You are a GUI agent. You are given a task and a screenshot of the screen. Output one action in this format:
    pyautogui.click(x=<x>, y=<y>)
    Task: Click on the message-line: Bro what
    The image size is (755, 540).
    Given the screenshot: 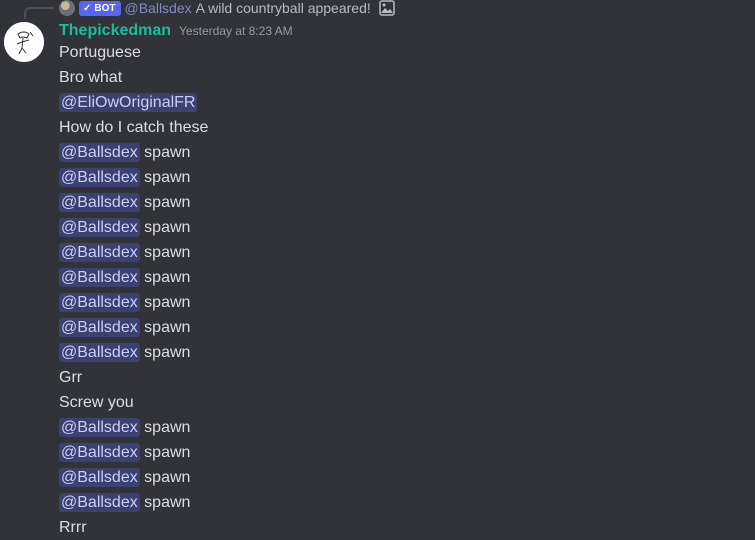 What is the action you would take?
    pyautogui.click(x=407, y=77)
    